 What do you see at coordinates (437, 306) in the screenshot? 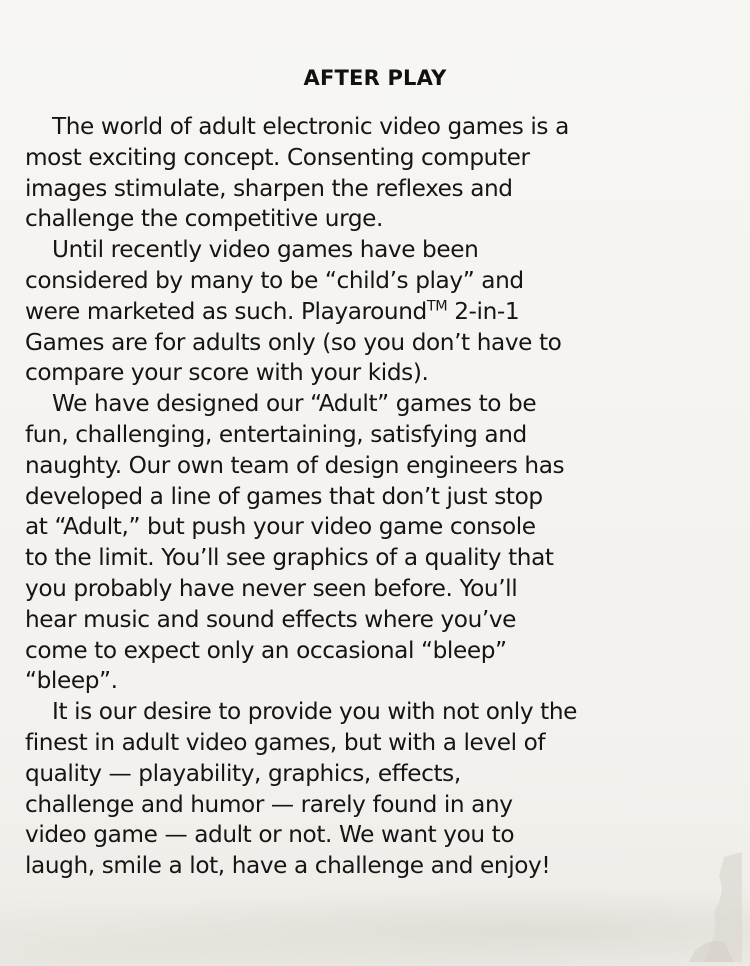
I see `trademark-mark: TM` at bounding box center [437, 306].